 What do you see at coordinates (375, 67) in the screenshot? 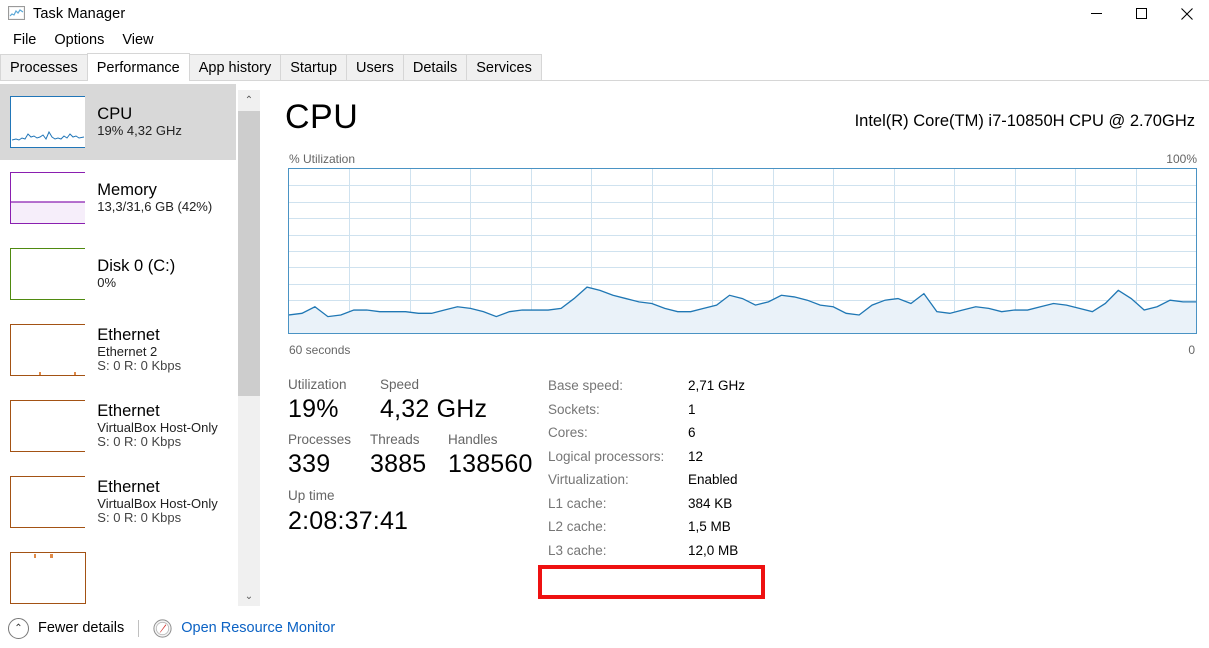
I see `tab-users: Users` at bounding box center [375, 67].